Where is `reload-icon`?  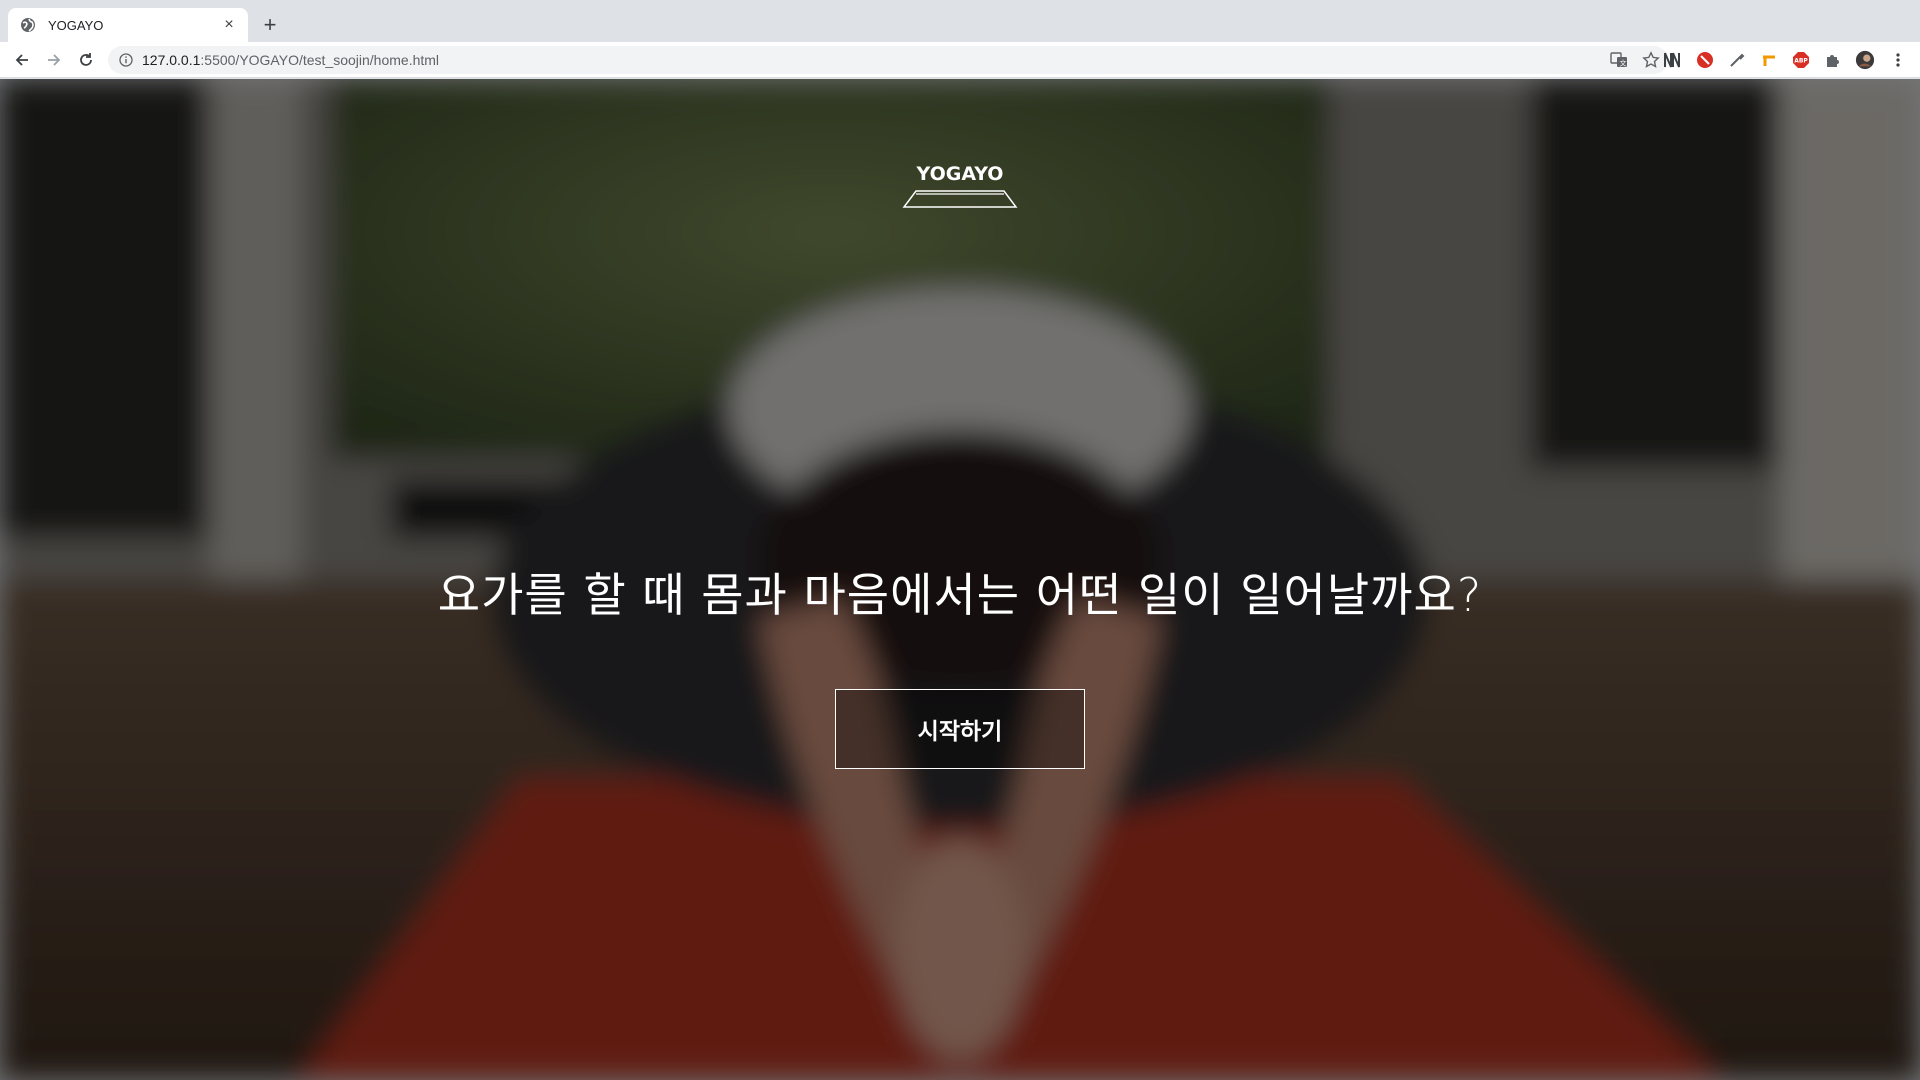 reload-icon is located at coordinates (86, 60).